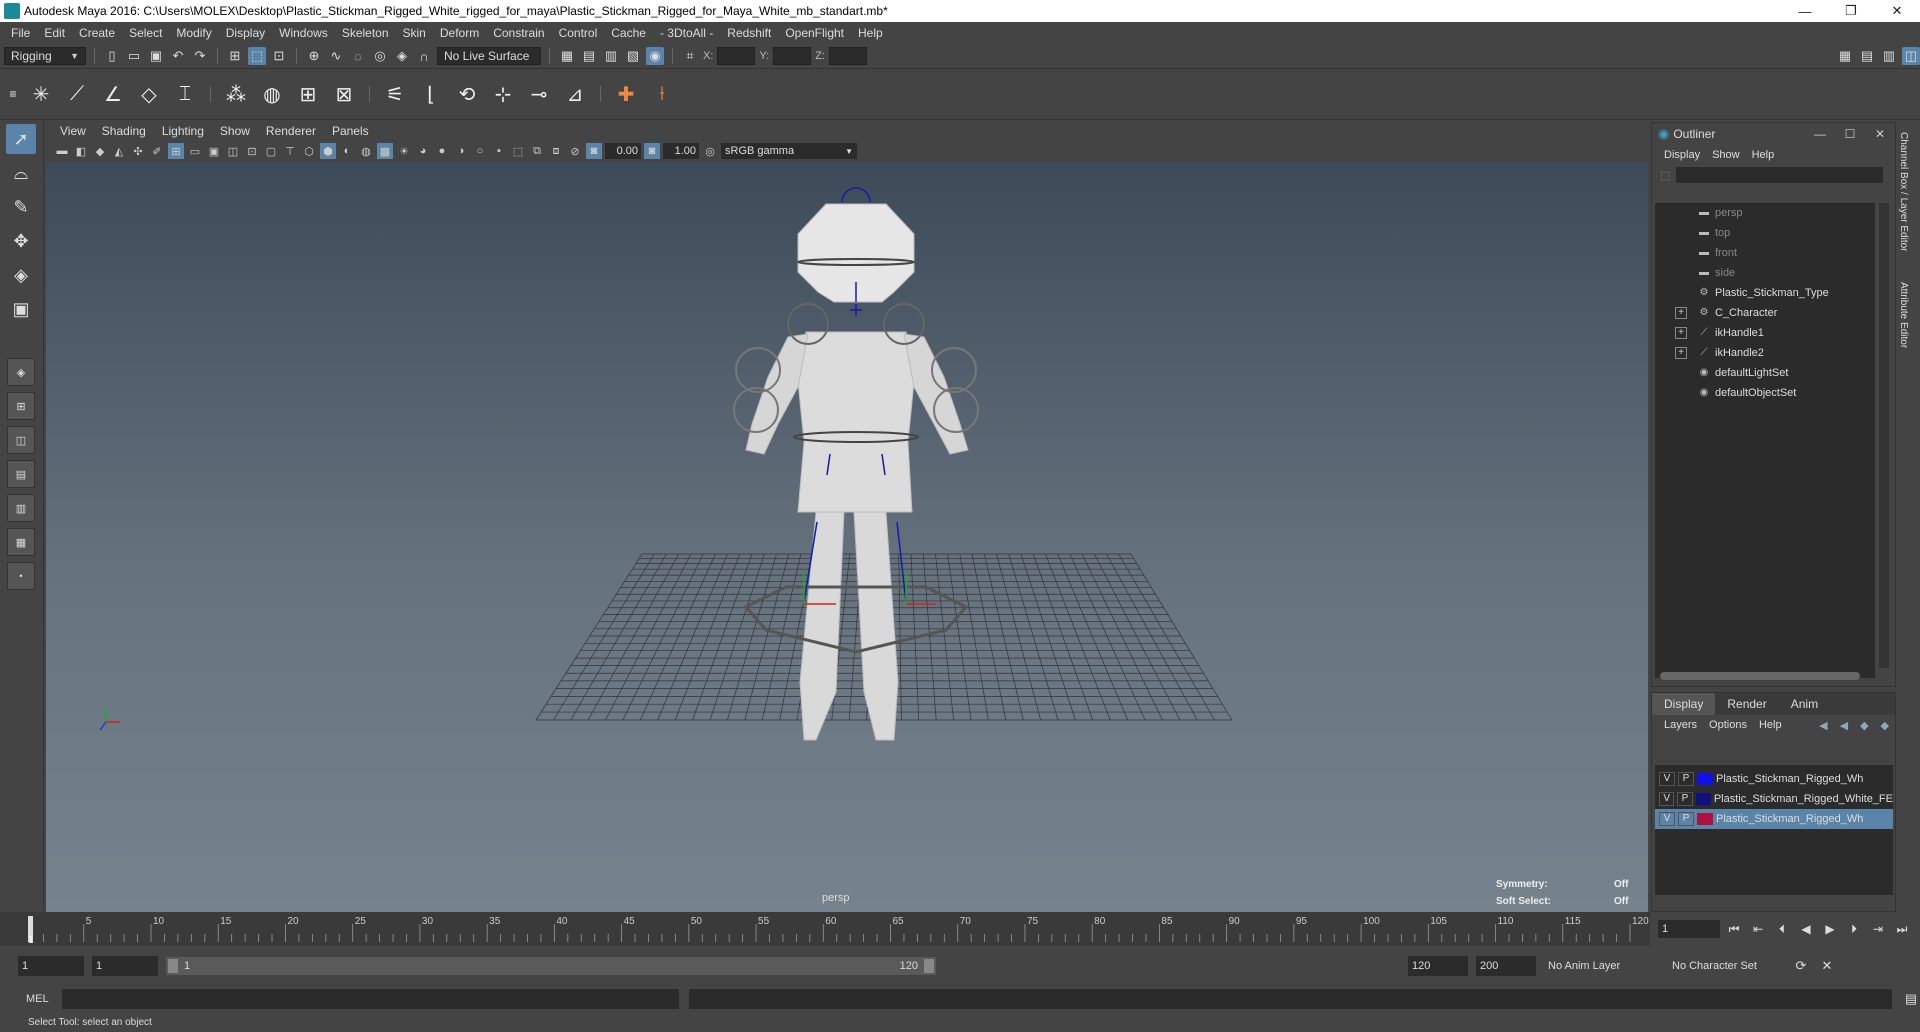 This screenshot has width=1920, height=1032. What do you see at coordinates (431, 94) in the screenshot?
I see `orient-joint-icon: ⌊` at bounding box center [431, 94].